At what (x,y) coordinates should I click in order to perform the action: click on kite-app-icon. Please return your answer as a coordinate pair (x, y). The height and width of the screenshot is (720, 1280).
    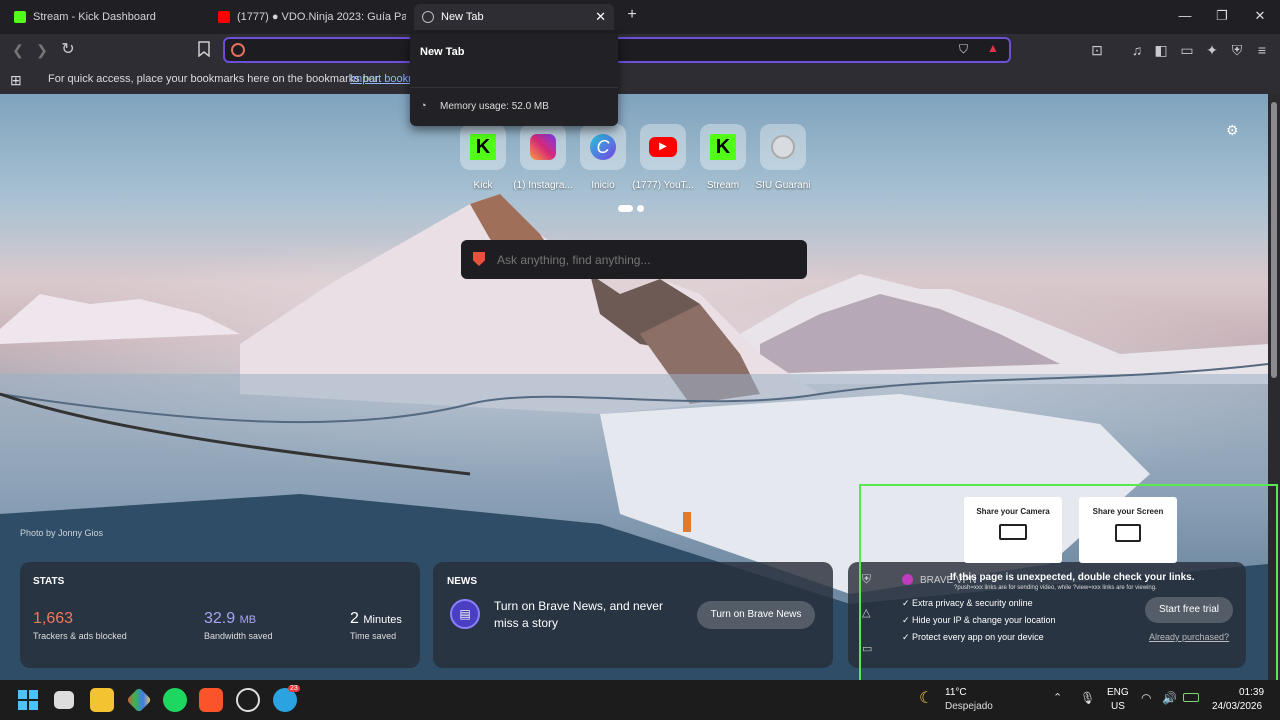
    Looking at the image, I should click on (139, 700).